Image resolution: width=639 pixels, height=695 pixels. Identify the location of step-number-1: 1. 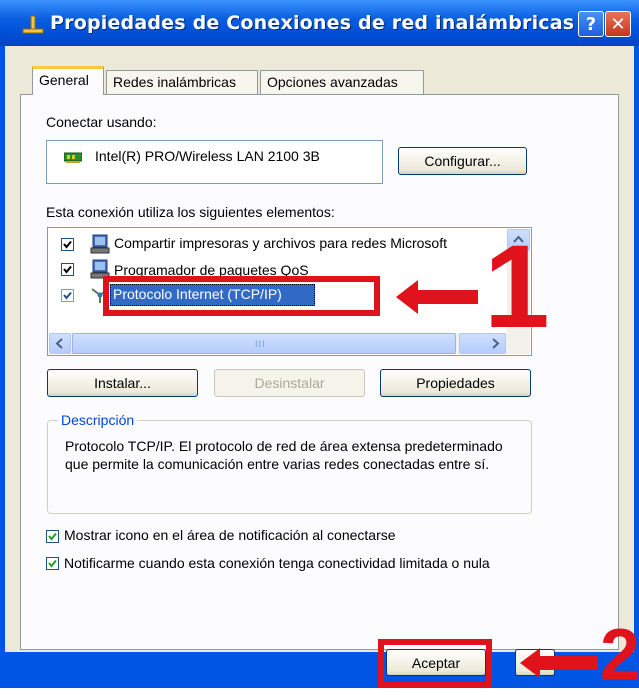
(517, 287).